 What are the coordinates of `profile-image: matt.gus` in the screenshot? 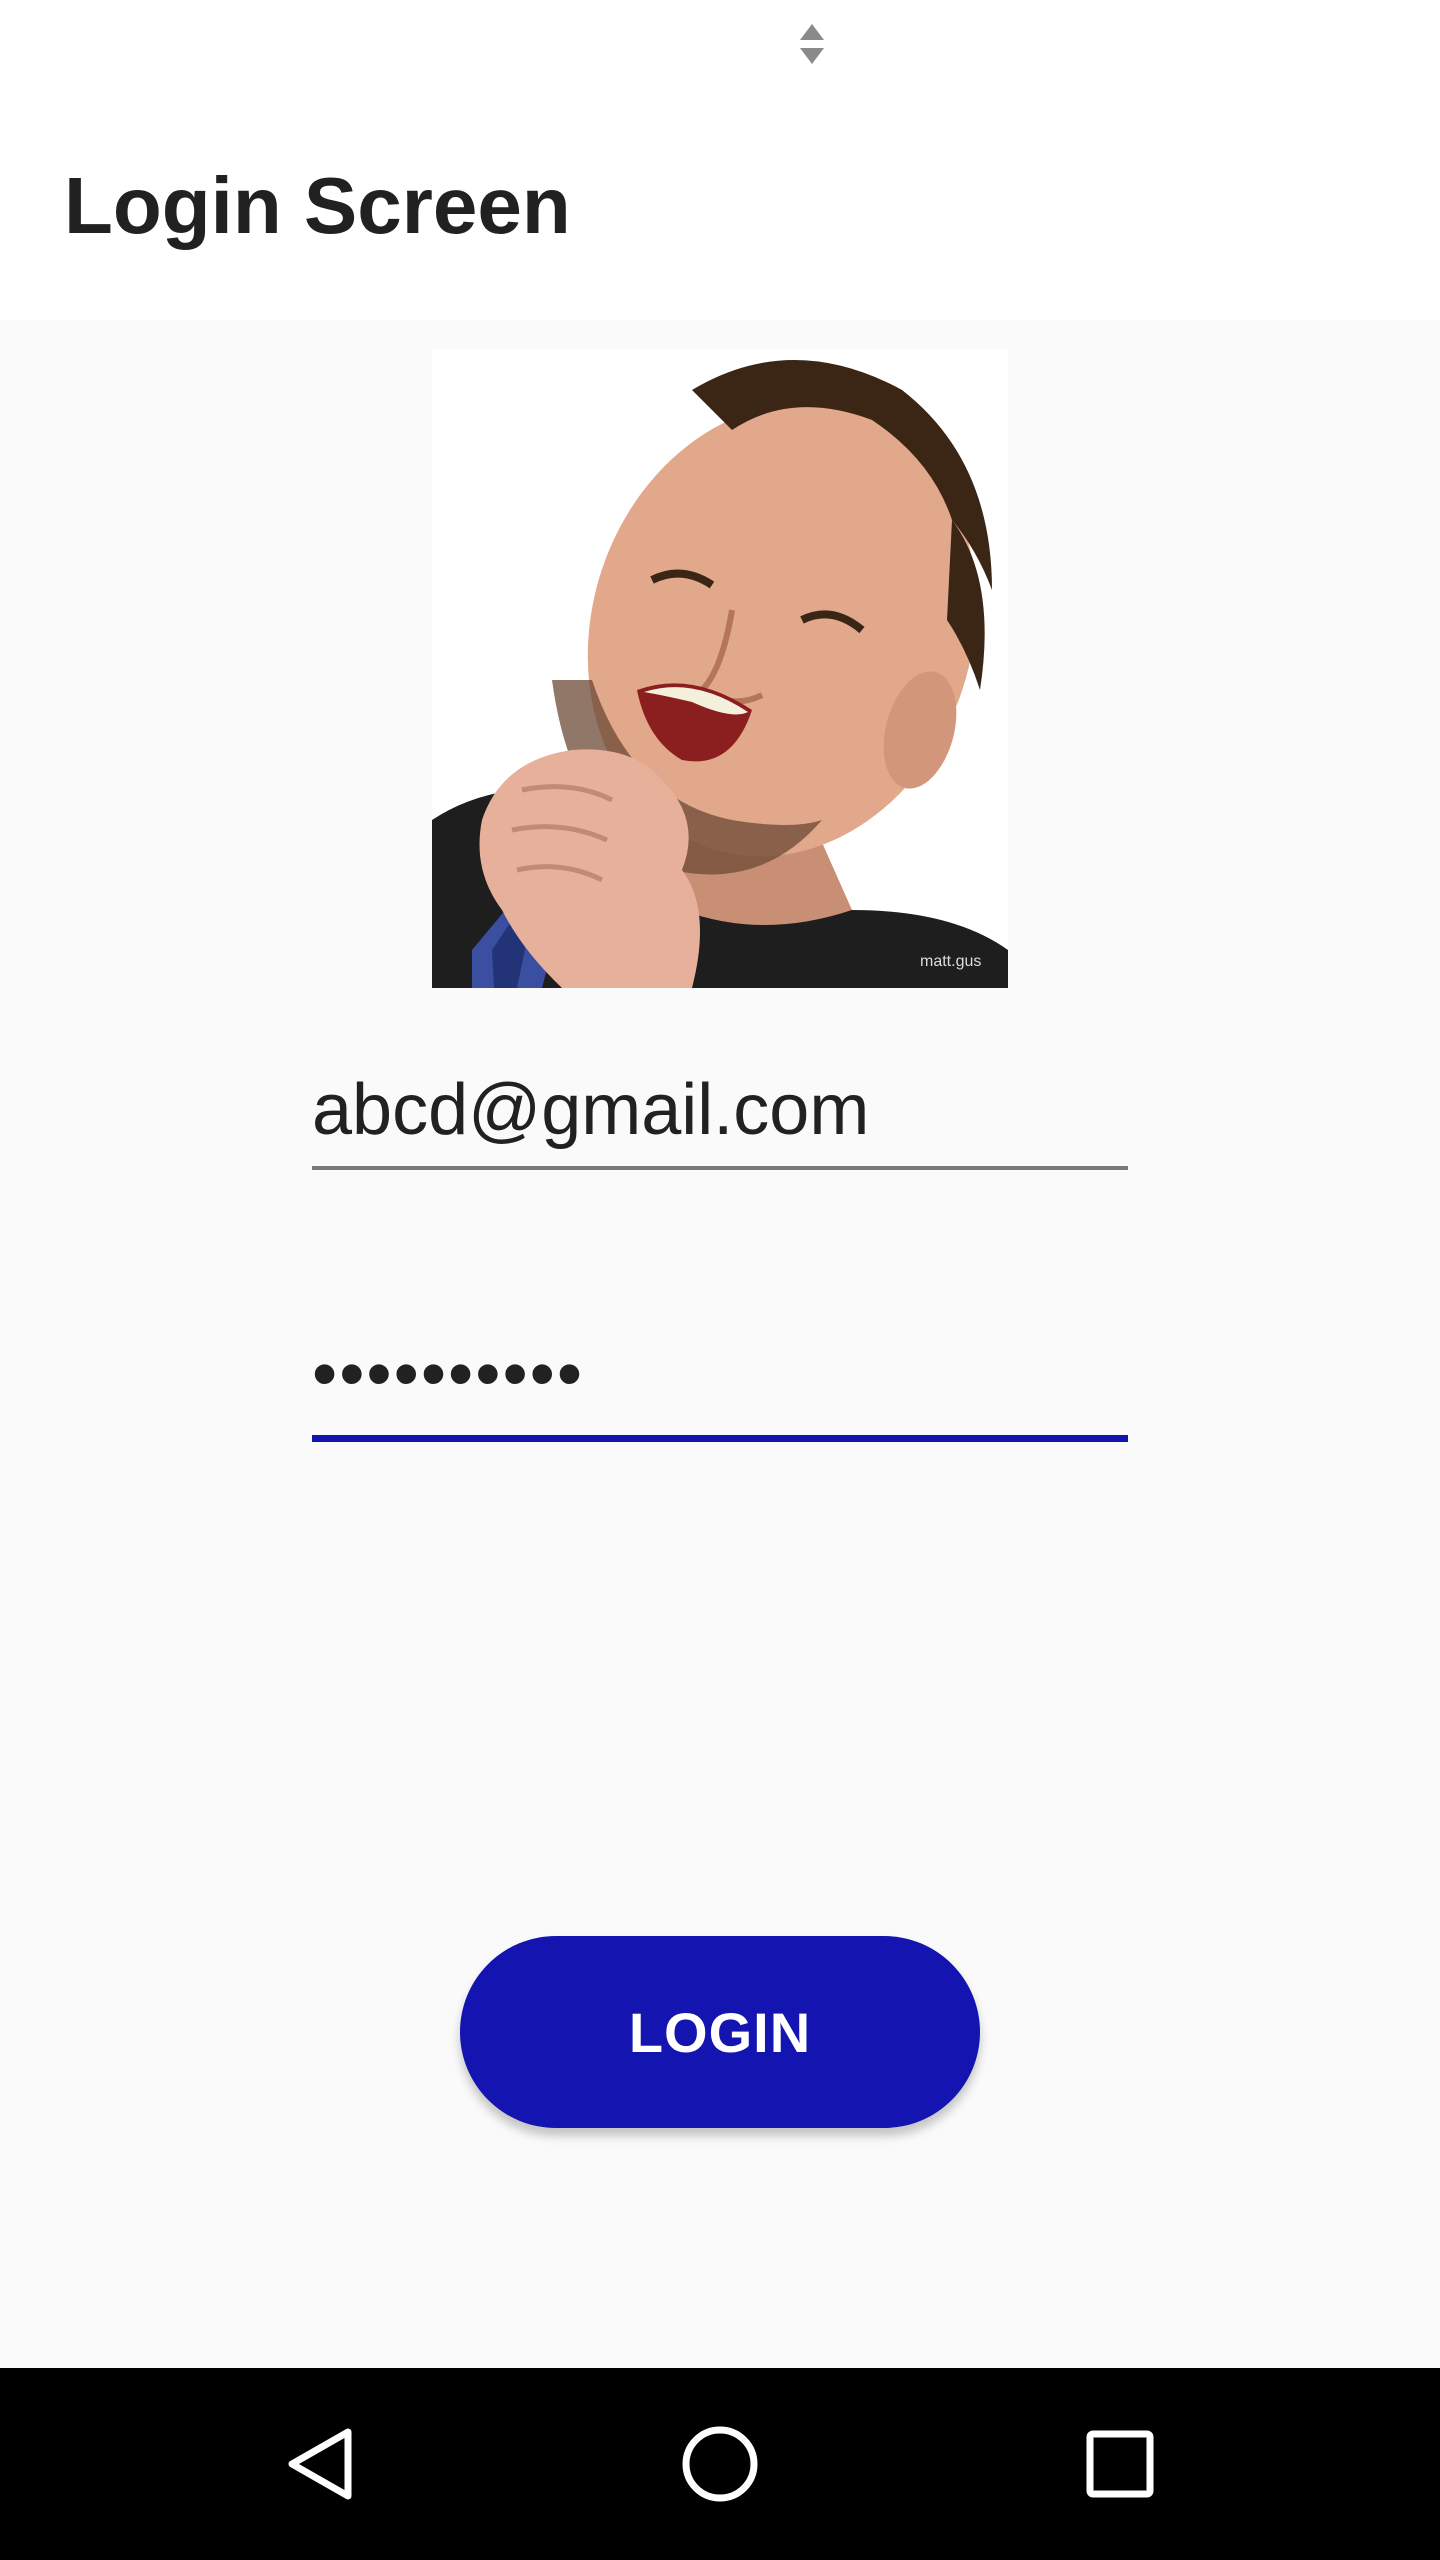 It's located at (720, 669).